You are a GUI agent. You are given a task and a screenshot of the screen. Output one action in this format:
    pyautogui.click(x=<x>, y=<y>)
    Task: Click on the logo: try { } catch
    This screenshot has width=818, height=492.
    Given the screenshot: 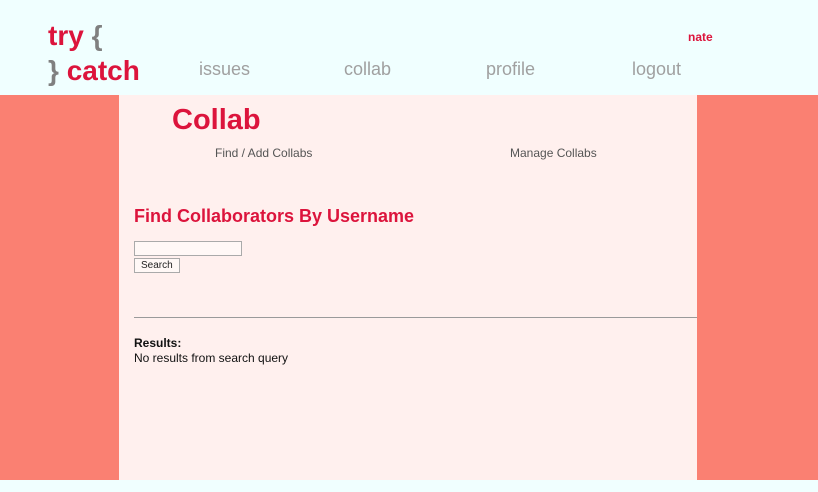 What is the action you would take?
    pyautogui.click(x=94, y=53)
    